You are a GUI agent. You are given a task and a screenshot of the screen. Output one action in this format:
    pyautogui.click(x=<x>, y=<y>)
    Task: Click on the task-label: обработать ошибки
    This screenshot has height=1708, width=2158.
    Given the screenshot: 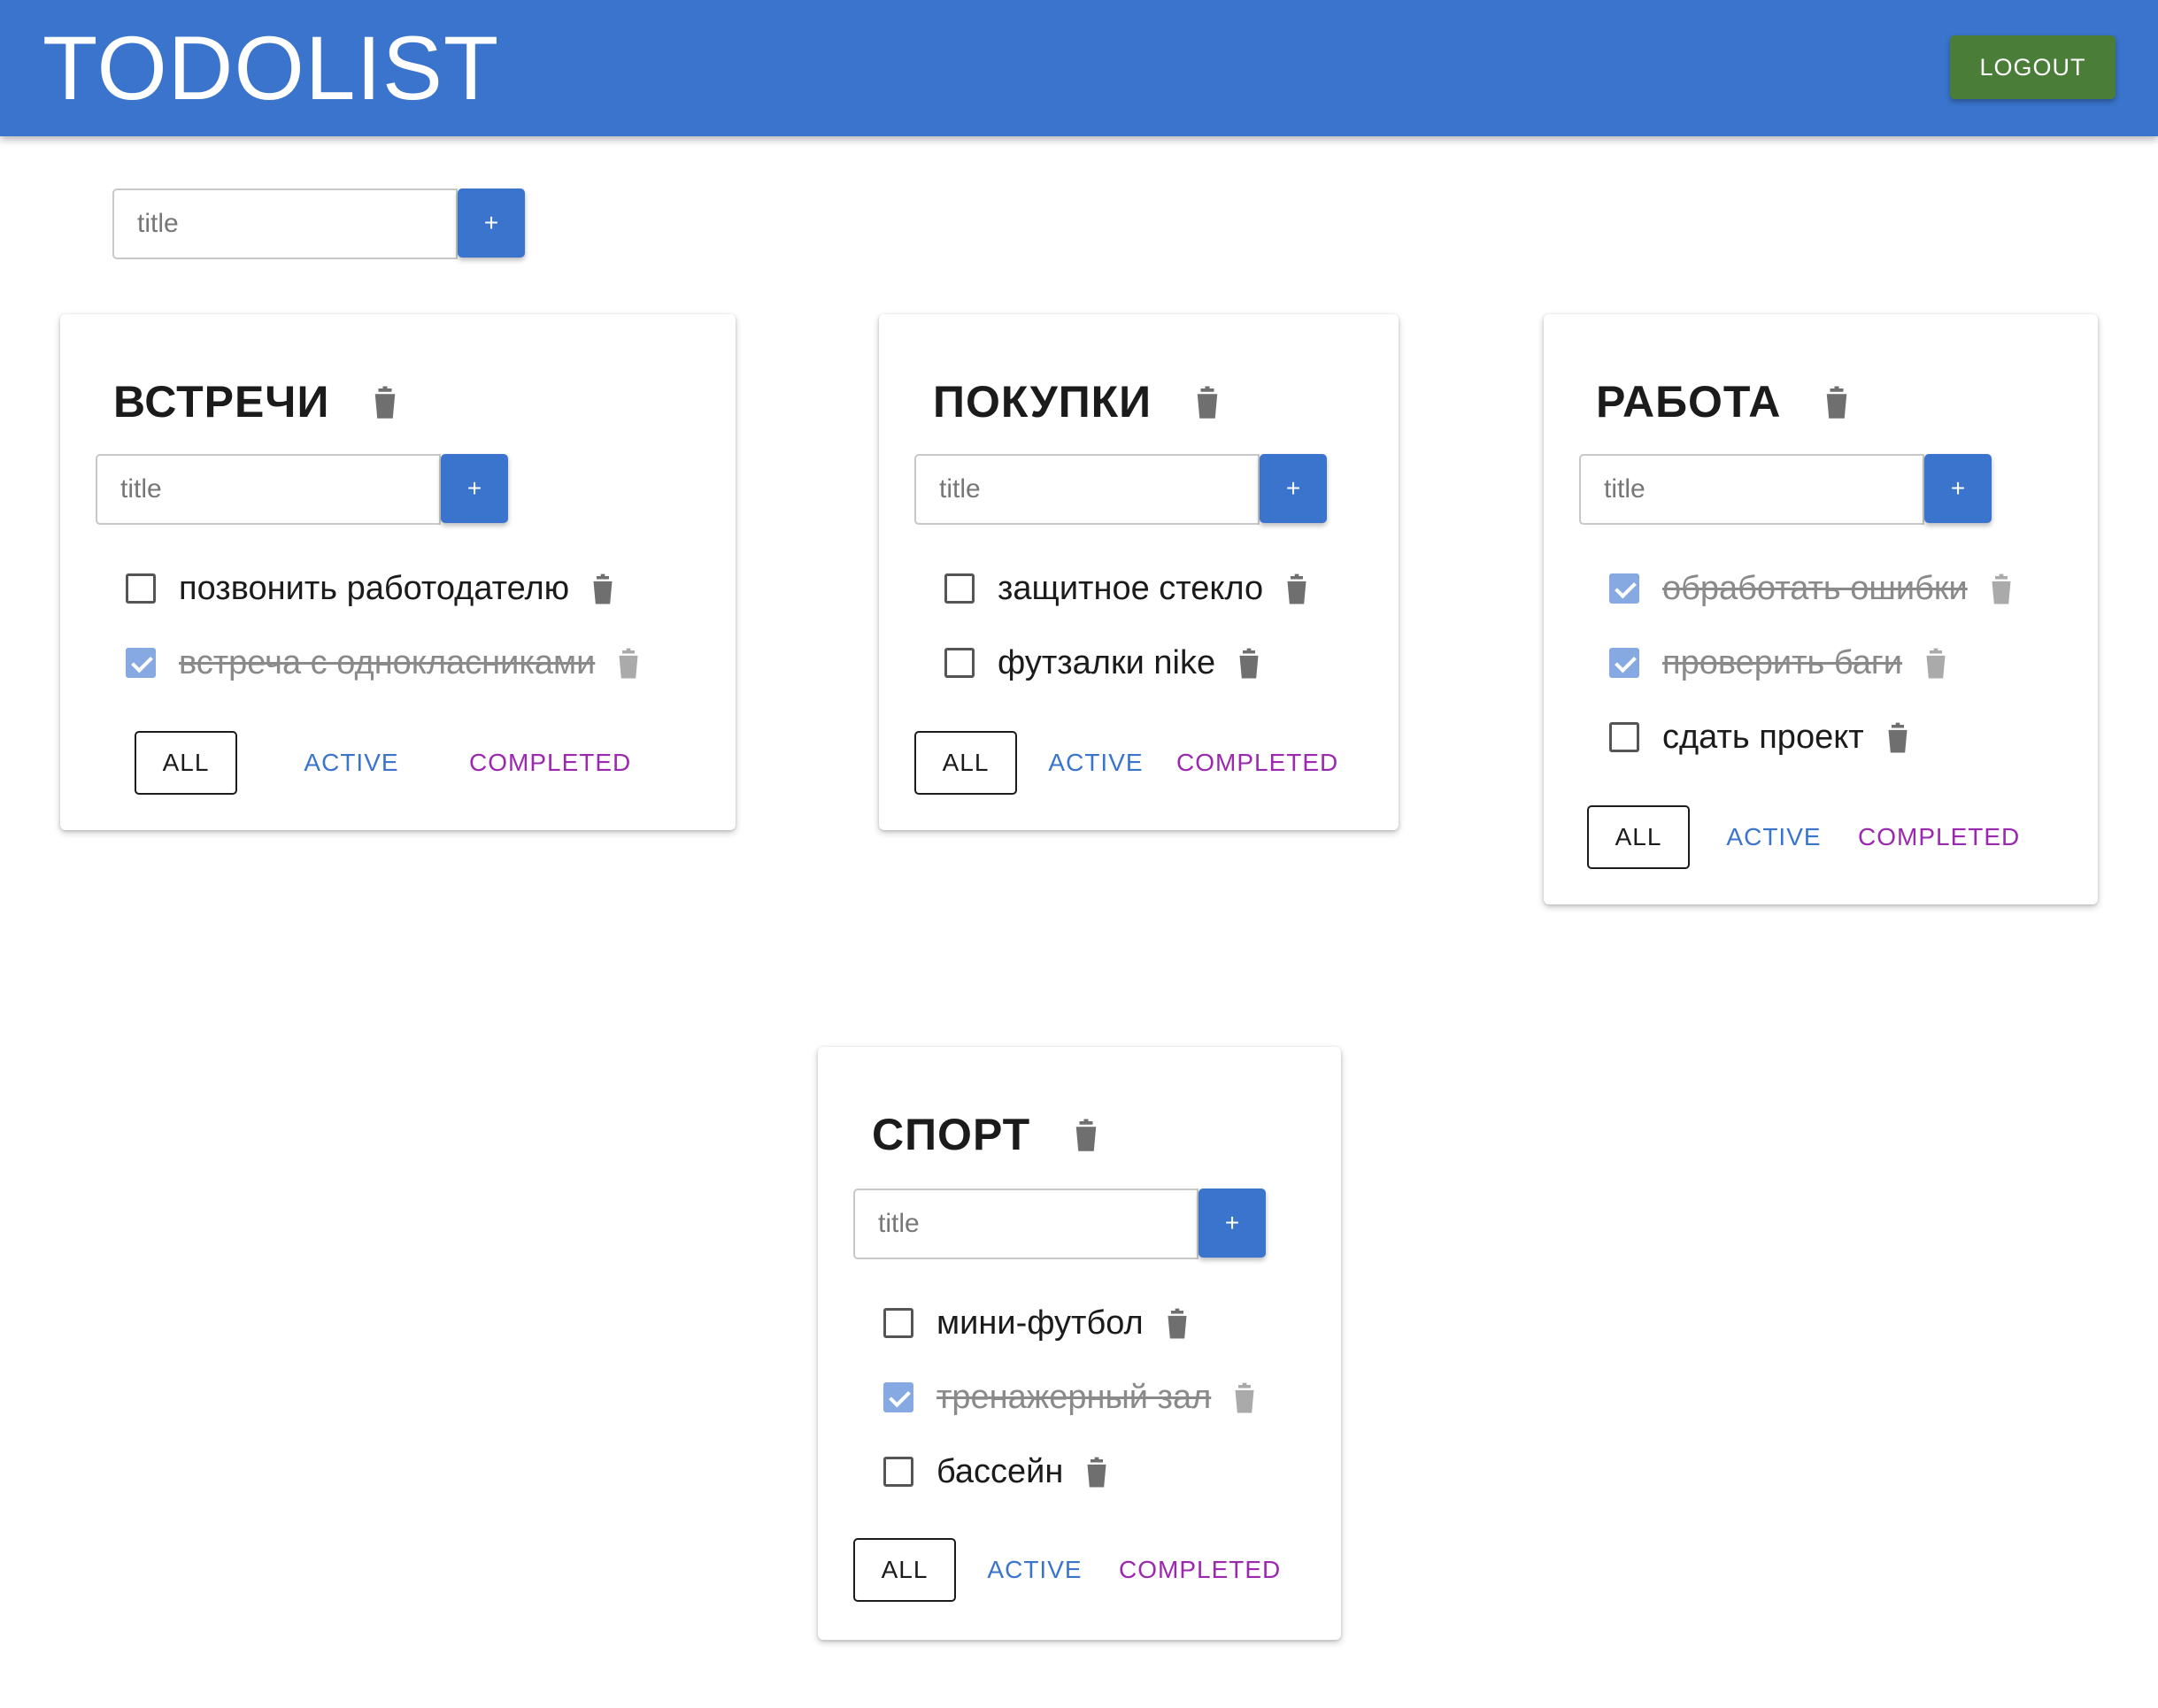 What is the action you would take?
    pyautogui.click(x=1815, y=588)
    